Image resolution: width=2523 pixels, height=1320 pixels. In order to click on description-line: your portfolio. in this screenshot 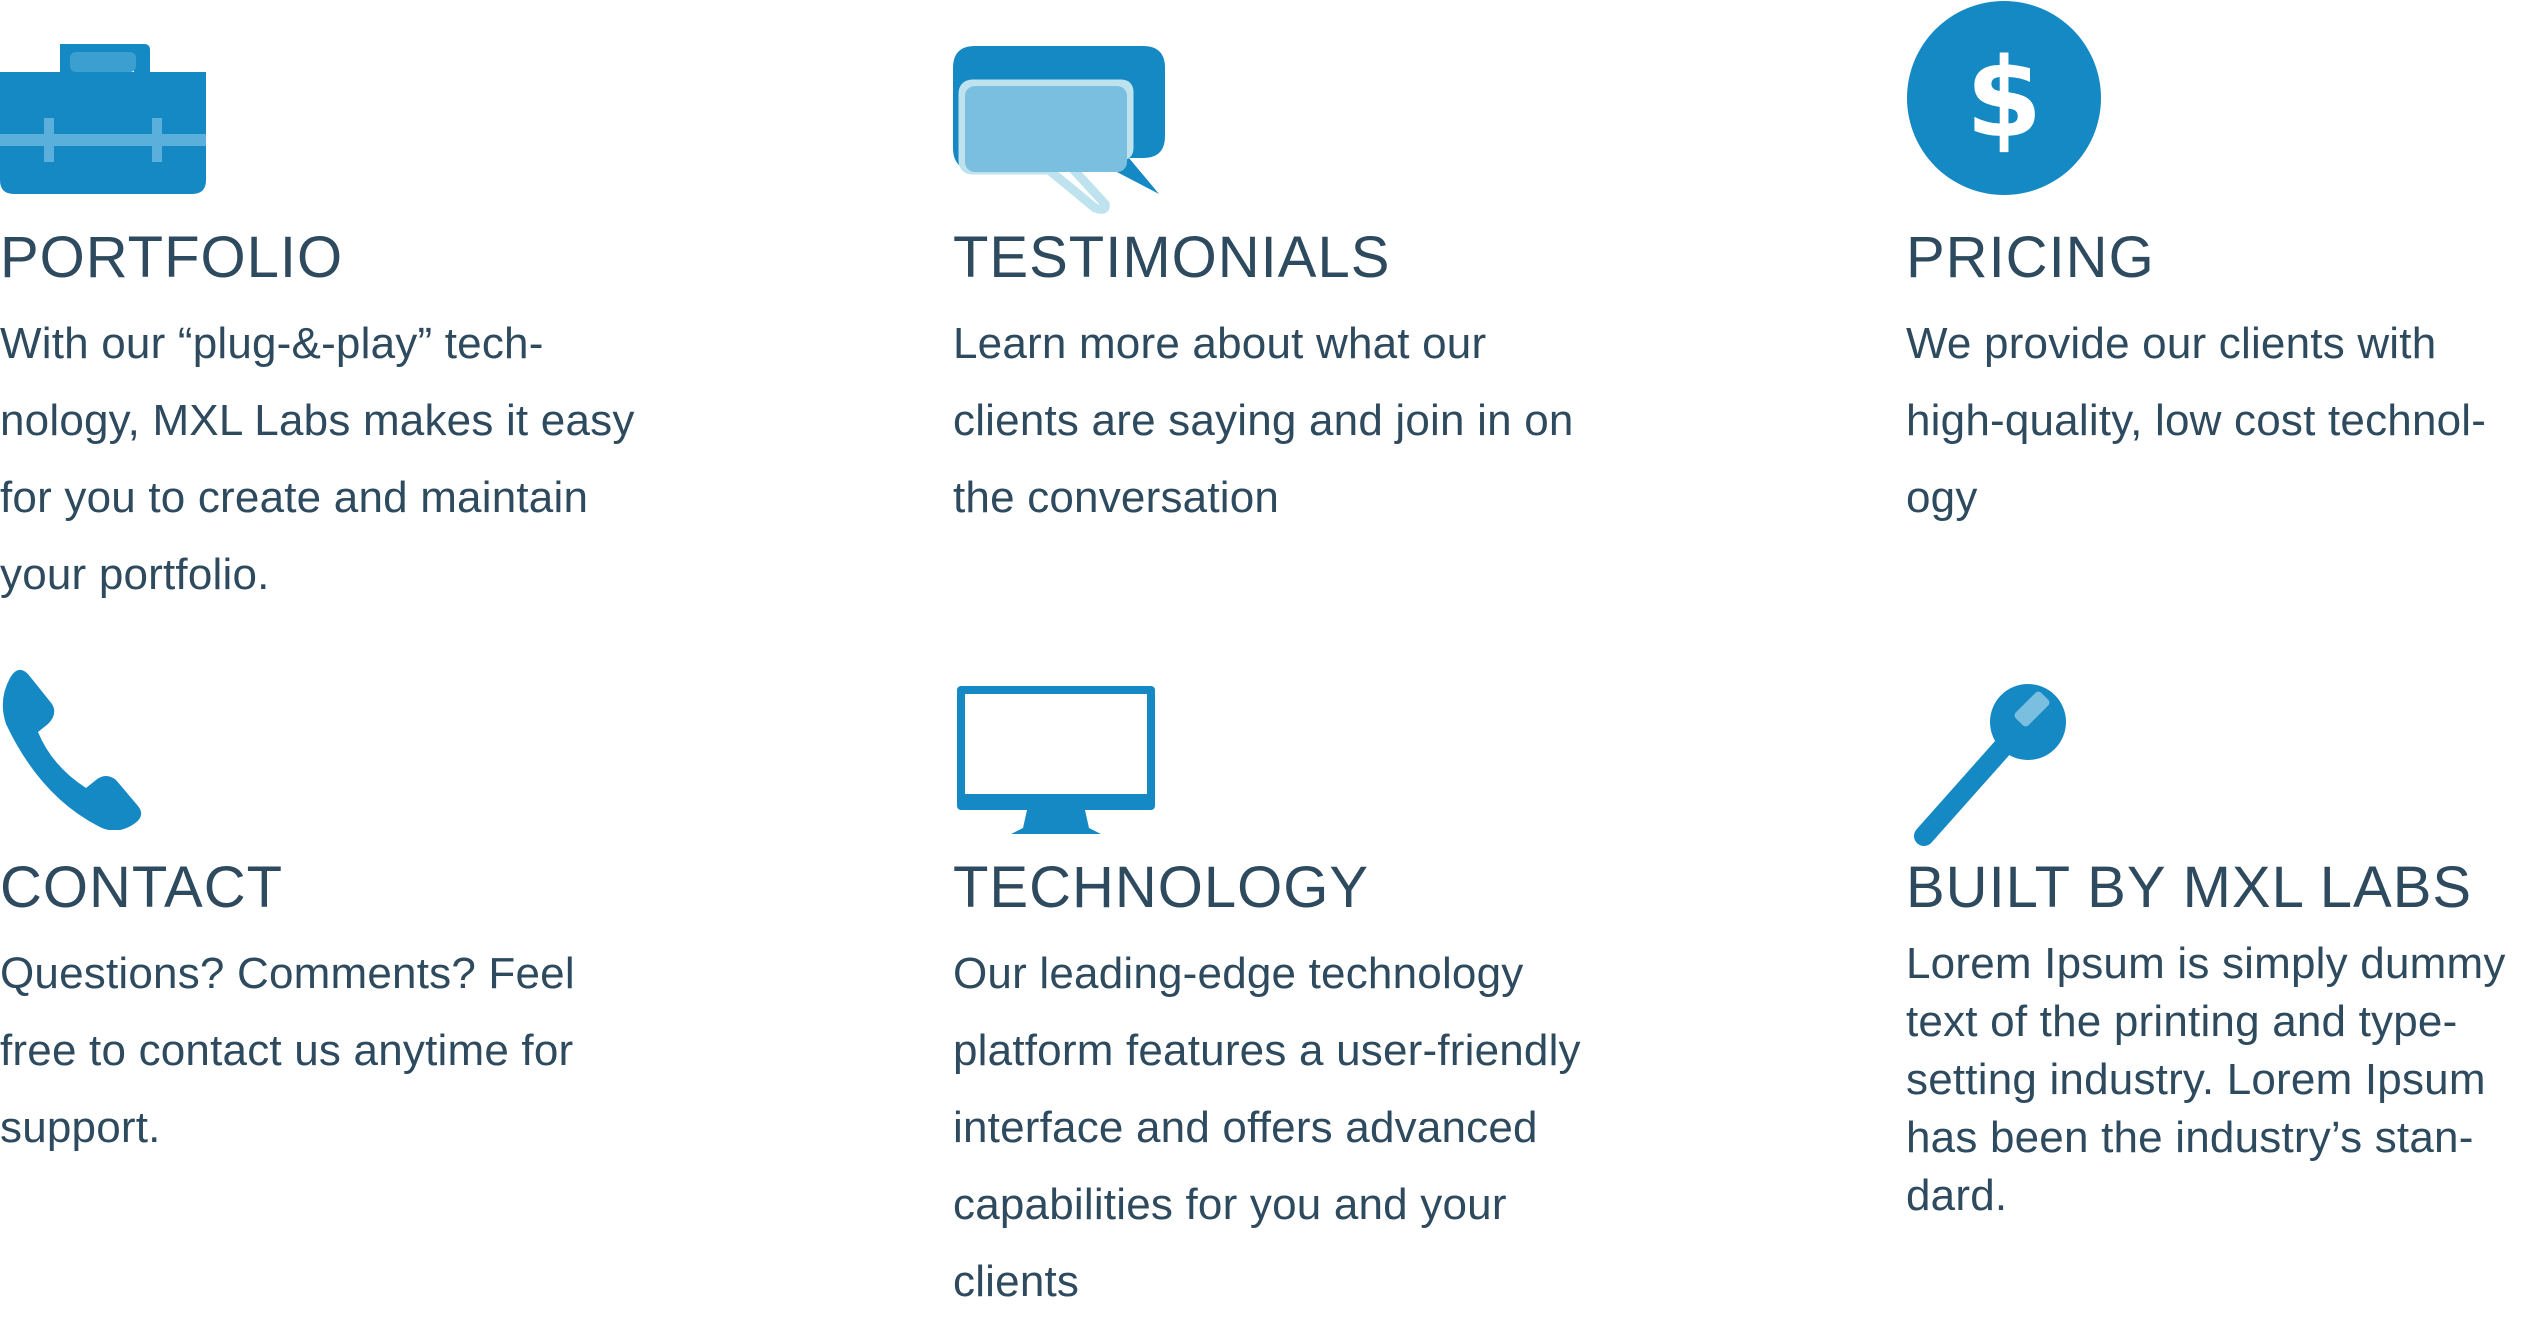, I will do `click(135, 574)`.